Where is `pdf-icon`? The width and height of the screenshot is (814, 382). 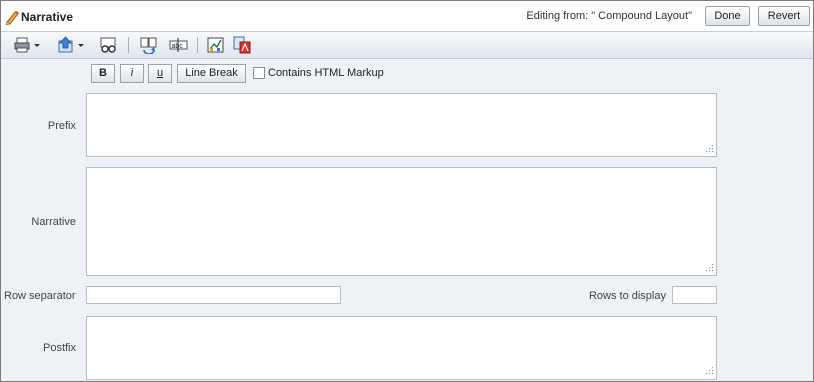
pdf-icon is located at coordinates (242, 45).